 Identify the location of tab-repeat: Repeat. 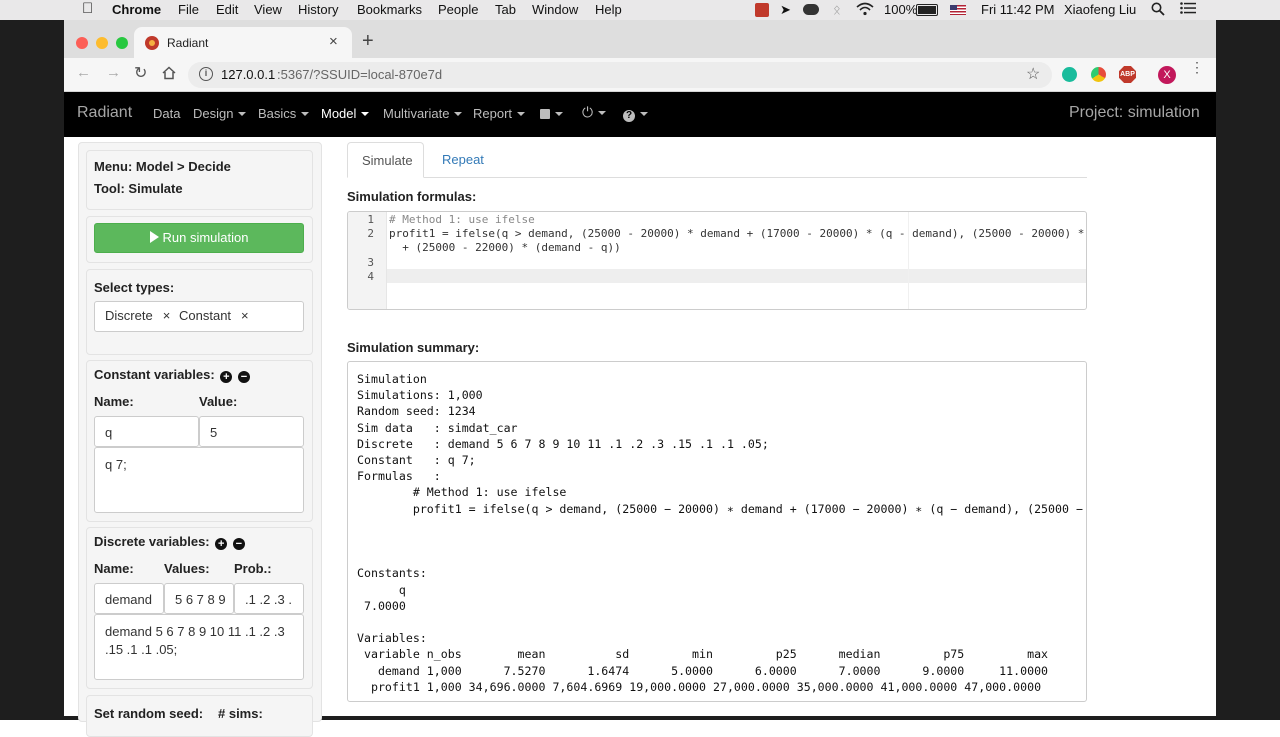
(463, 159).